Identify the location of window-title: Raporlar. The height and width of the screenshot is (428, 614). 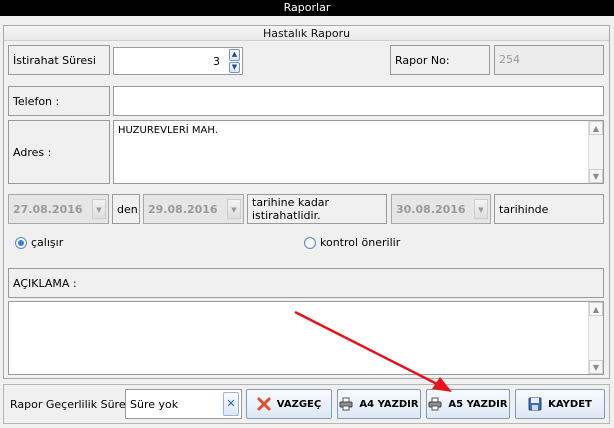
(307, 8).